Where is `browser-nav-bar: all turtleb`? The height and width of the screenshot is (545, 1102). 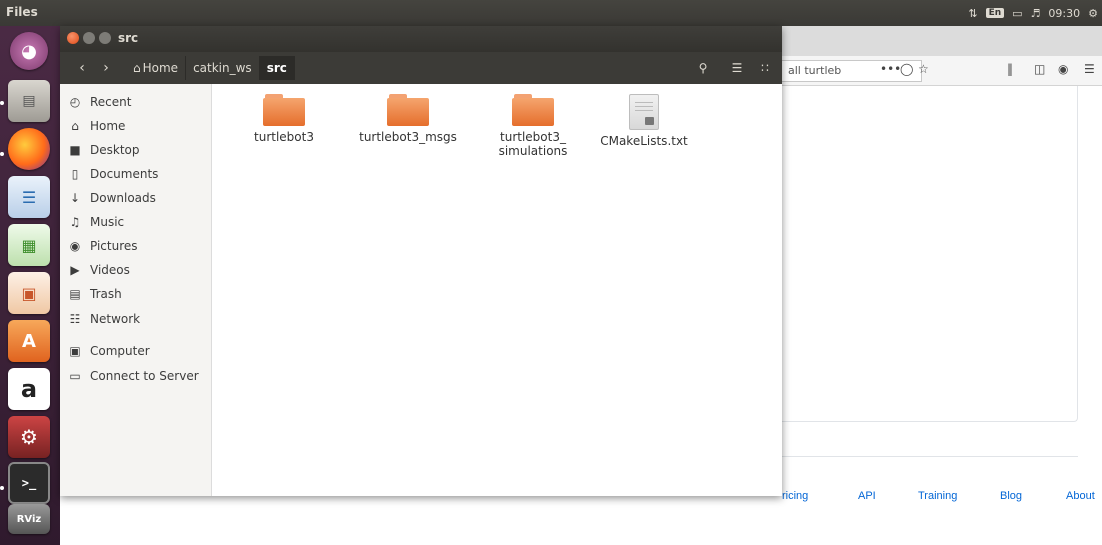
browser-nav-bar: all turtleb is located at coordinates (942, 71).